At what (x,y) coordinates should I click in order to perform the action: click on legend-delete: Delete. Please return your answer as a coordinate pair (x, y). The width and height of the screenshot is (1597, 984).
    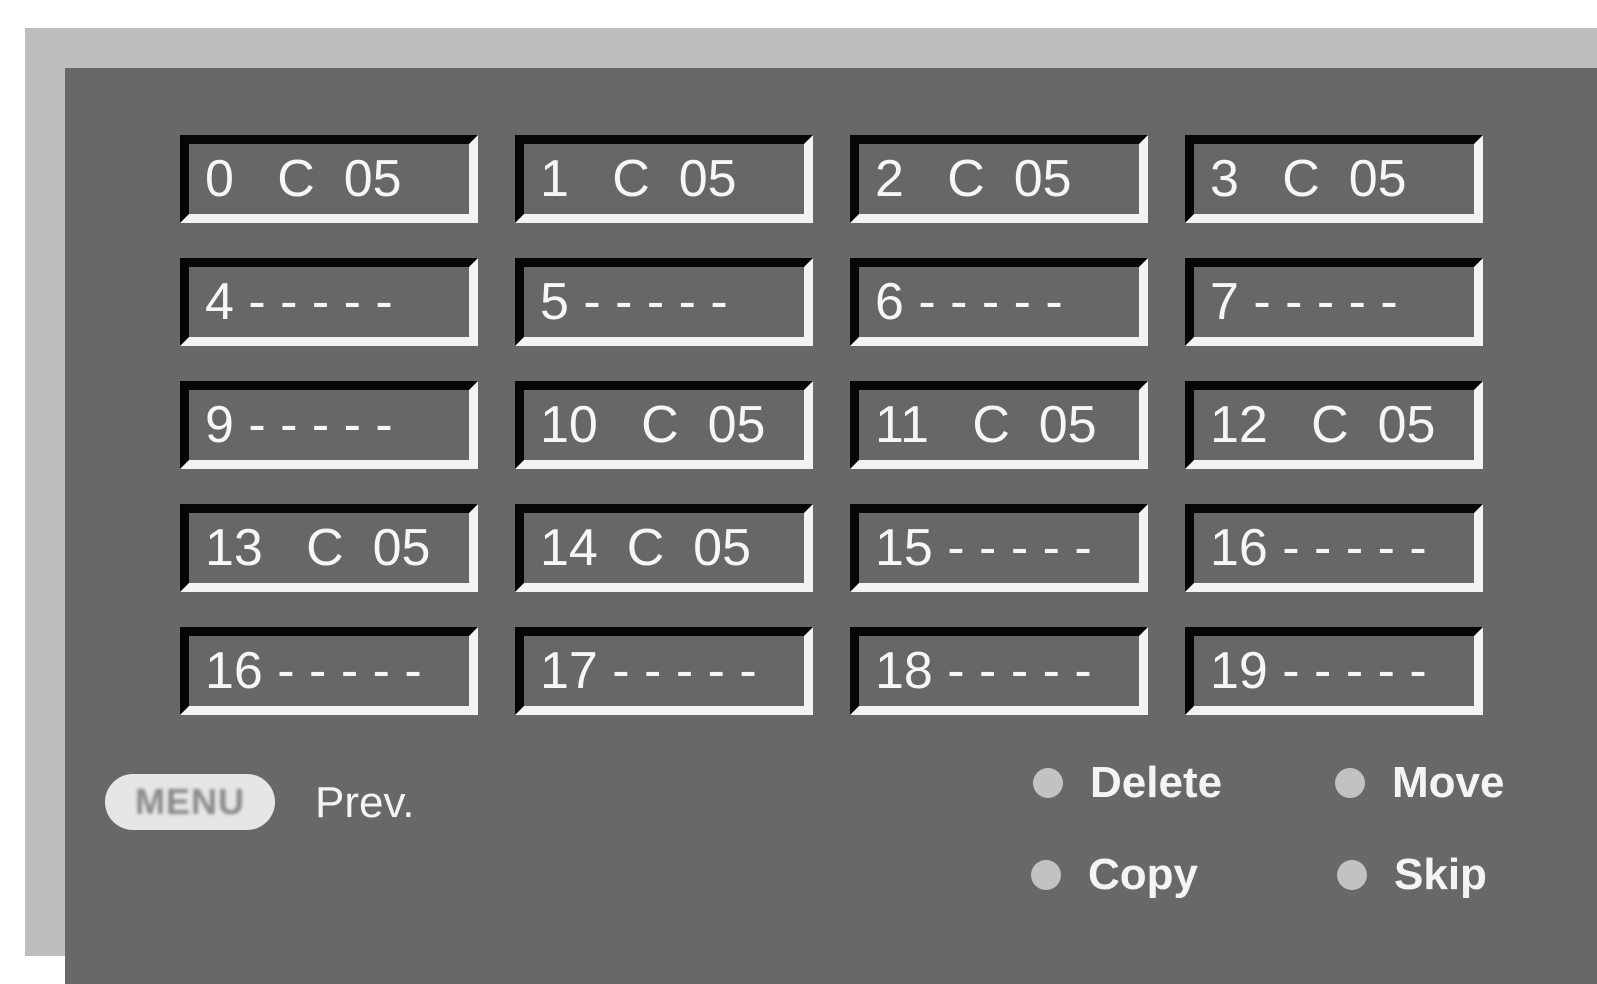
    Looking at the image, I should click on (1127, 783).